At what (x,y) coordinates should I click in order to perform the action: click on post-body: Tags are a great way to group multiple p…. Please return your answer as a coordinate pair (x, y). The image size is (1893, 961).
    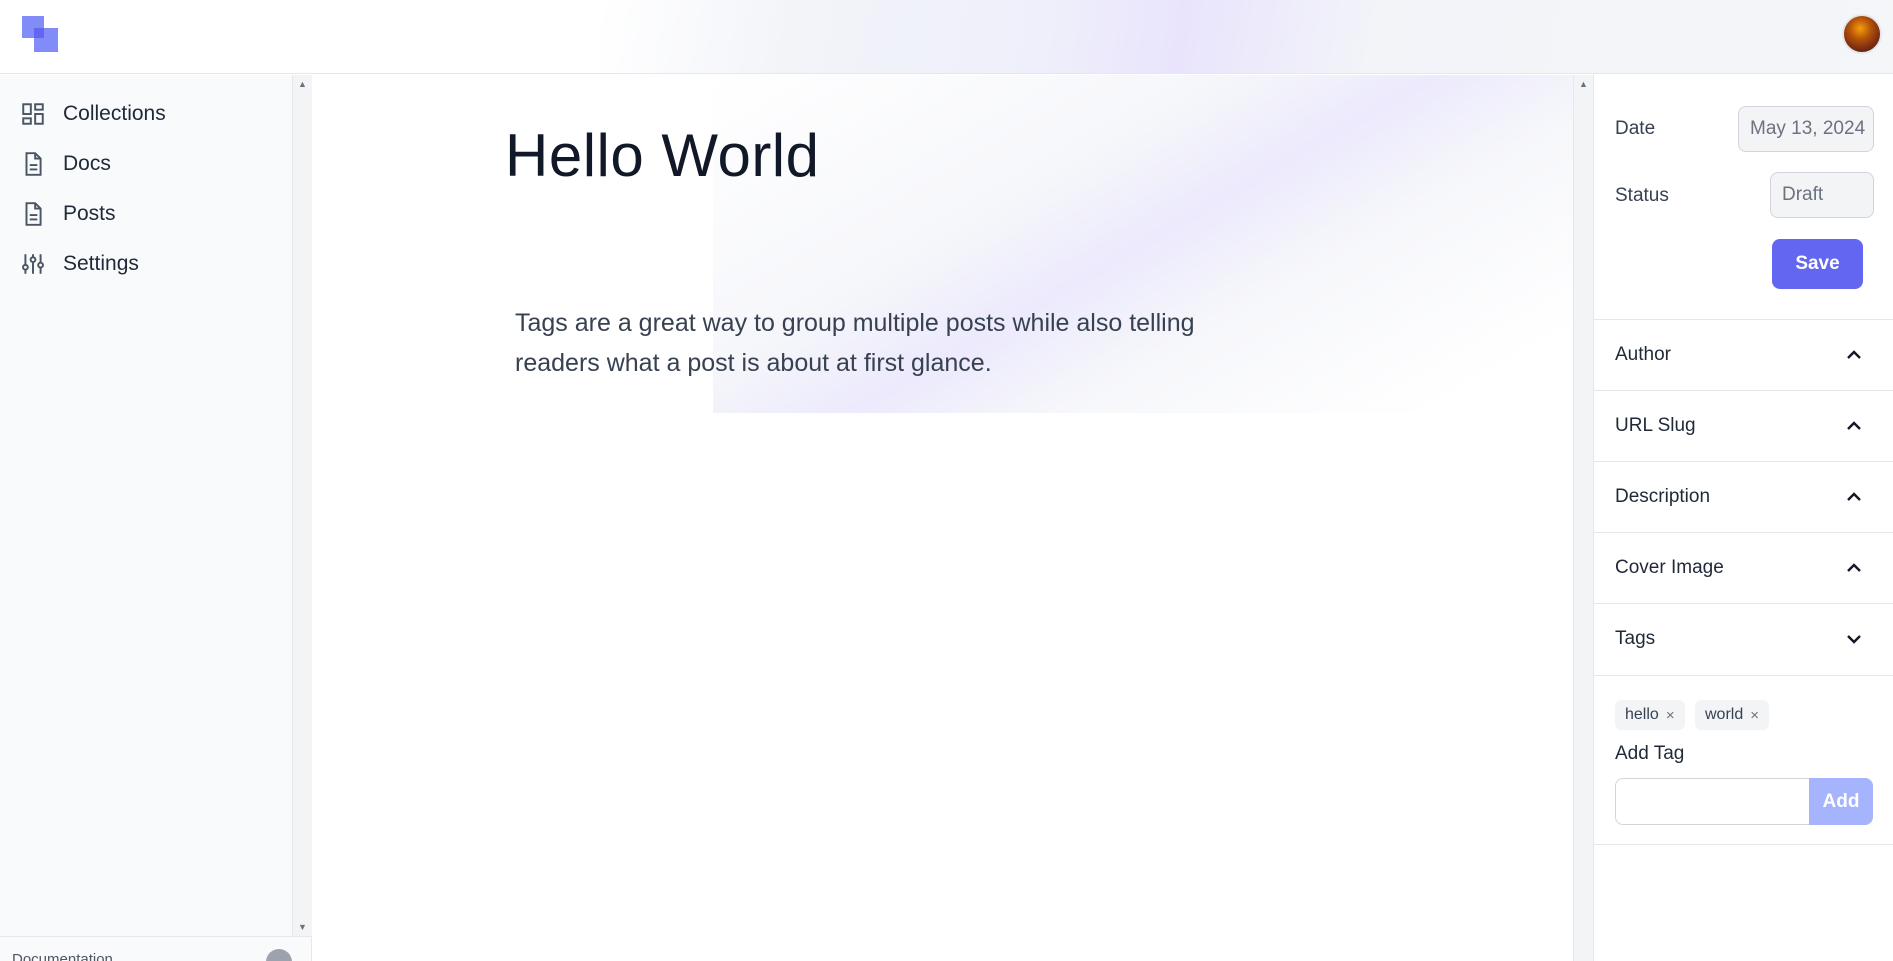
    Looking at the image, I should click on (895, 343).